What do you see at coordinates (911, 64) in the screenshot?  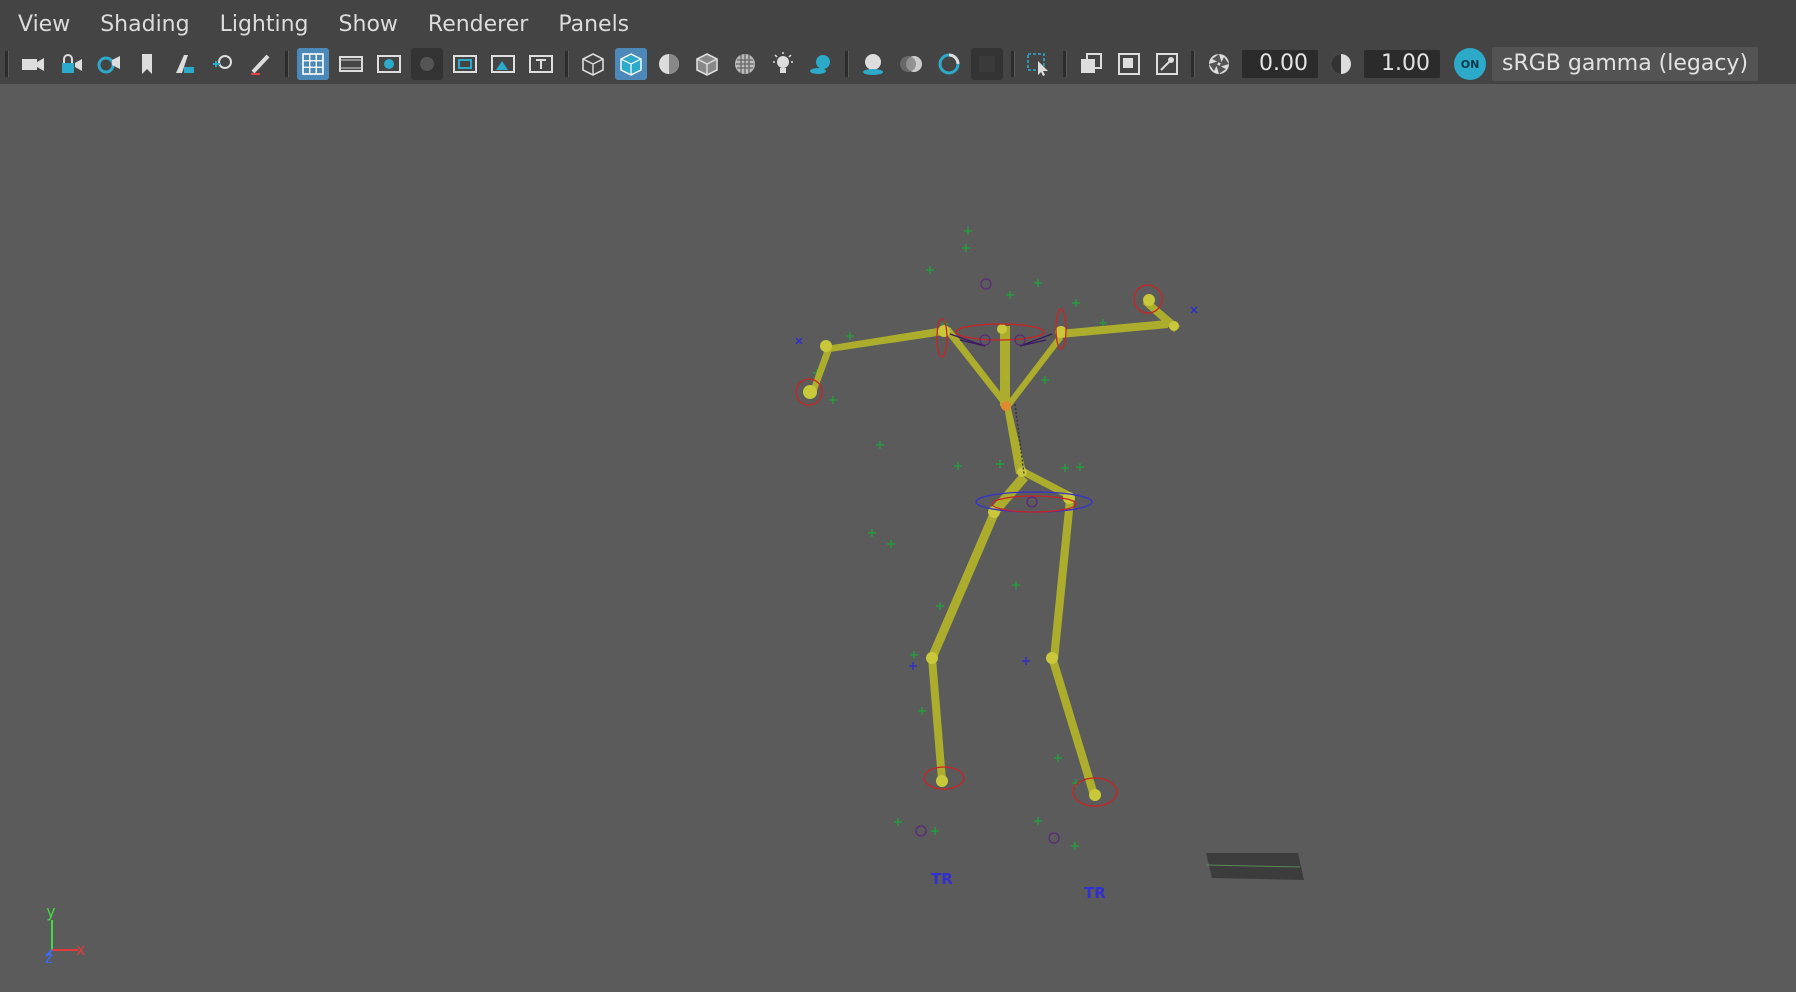 I see `motion-blur-icon` at bounding box center [911, 64].